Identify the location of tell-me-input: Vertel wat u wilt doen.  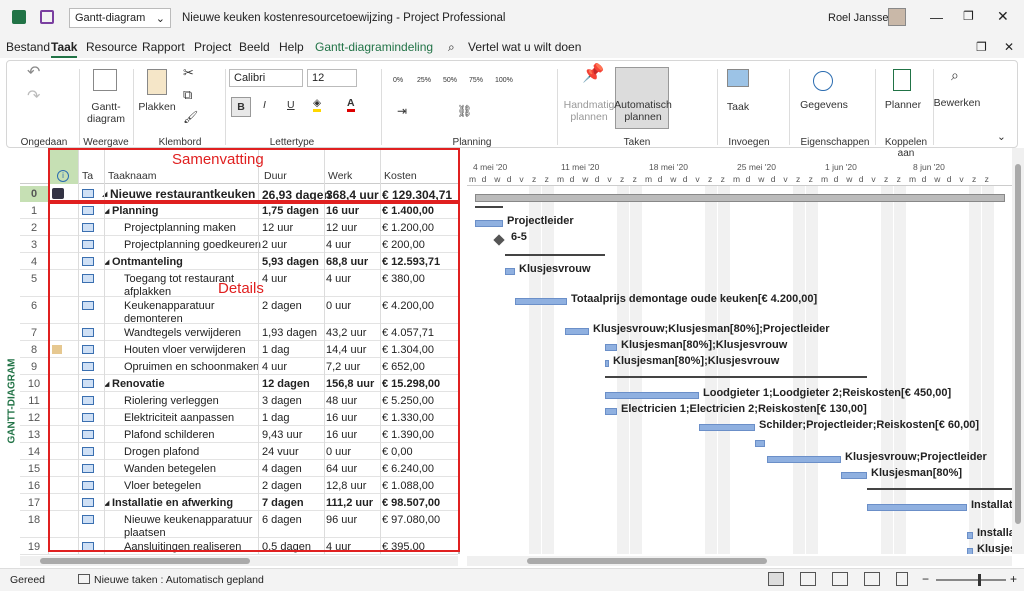
(524, 47).